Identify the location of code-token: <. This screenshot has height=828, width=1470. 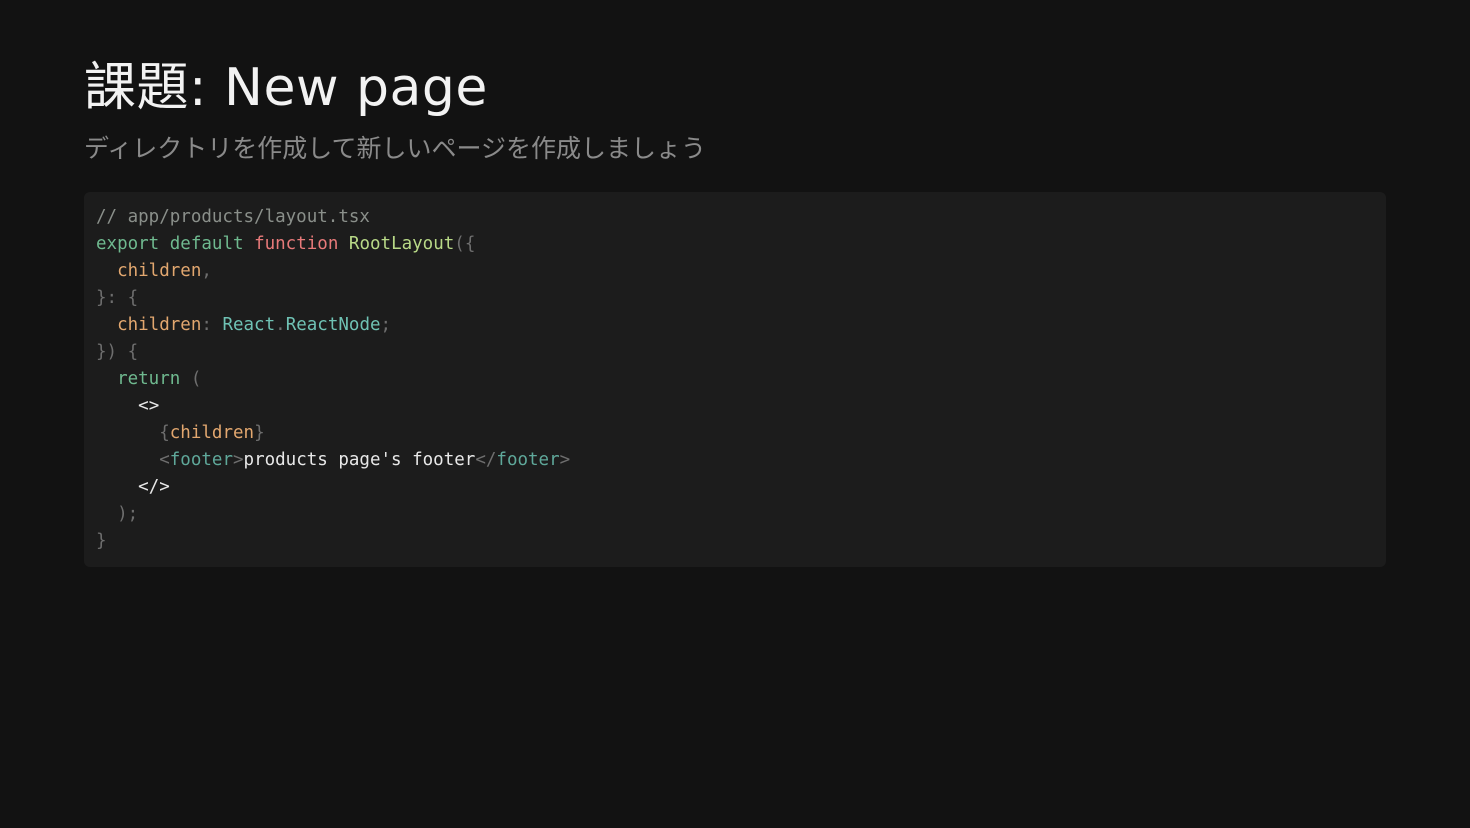
(133, 460).